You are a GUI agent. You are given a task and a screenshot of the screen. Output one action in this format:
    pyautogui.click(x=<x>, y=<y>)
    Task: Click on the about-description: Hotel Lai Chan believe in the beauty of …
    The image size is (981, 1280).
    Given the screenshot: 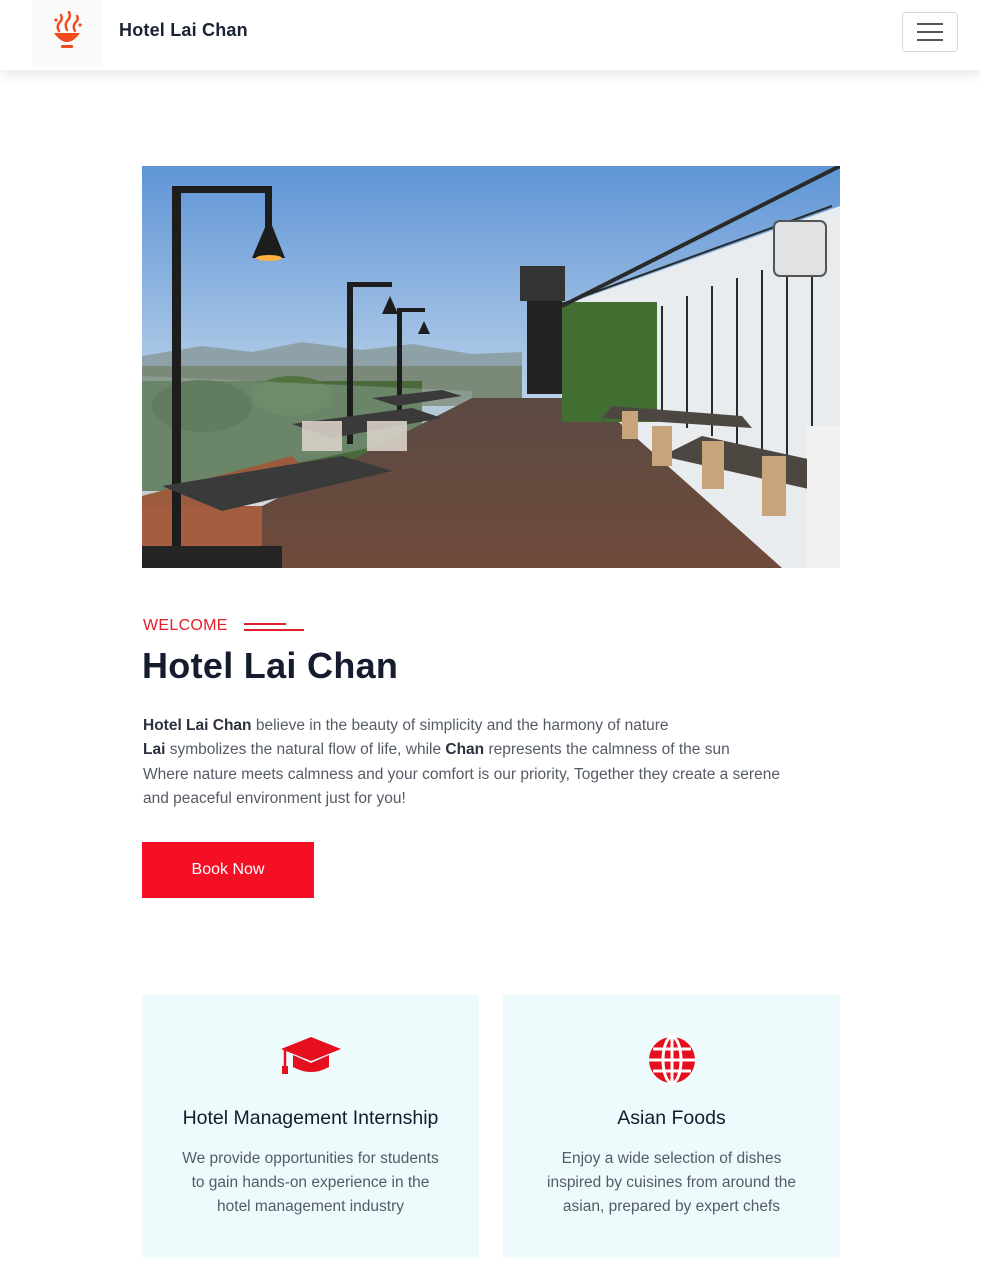 What is the action you would take?
    pyautogui.click(x=488, y=762)
    